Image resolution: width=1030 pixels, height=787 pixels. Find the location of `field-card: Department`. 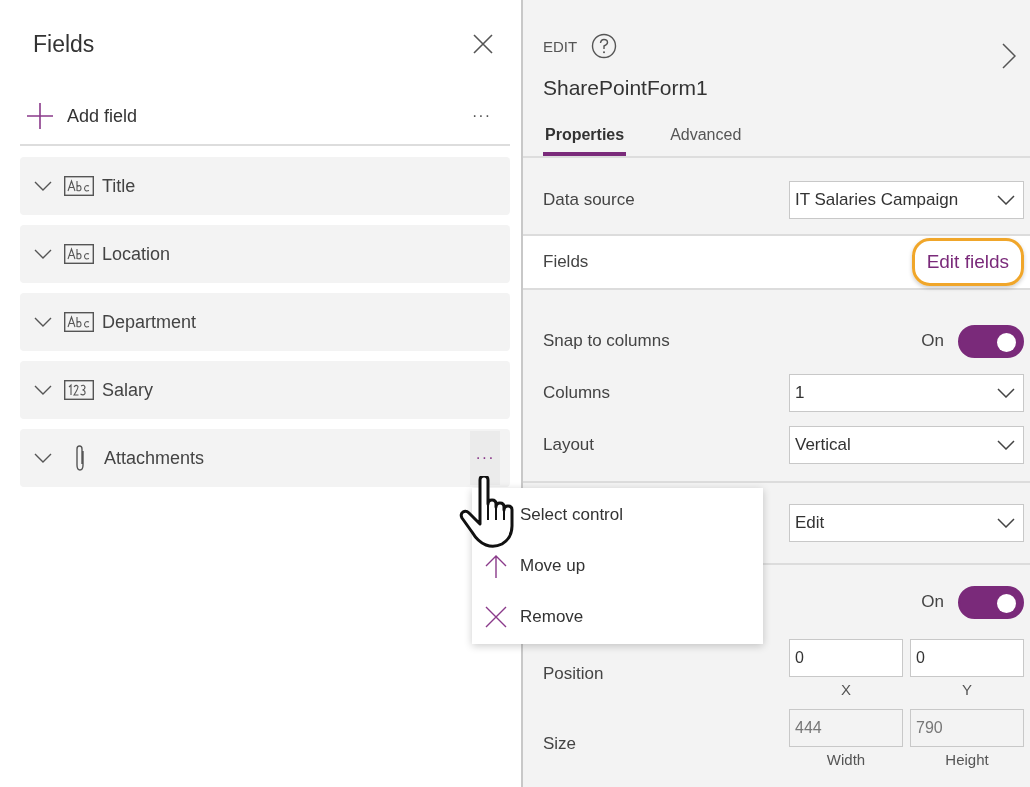

field-card: Department is located at coordinates (265, 322).